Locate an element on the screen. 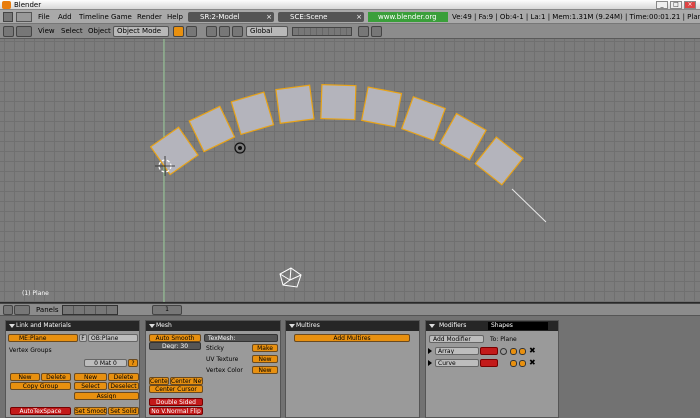 The width and height of the screenshot is (700, 418). tab-modifiers: Modifiers is located at coordinates (461, 326).